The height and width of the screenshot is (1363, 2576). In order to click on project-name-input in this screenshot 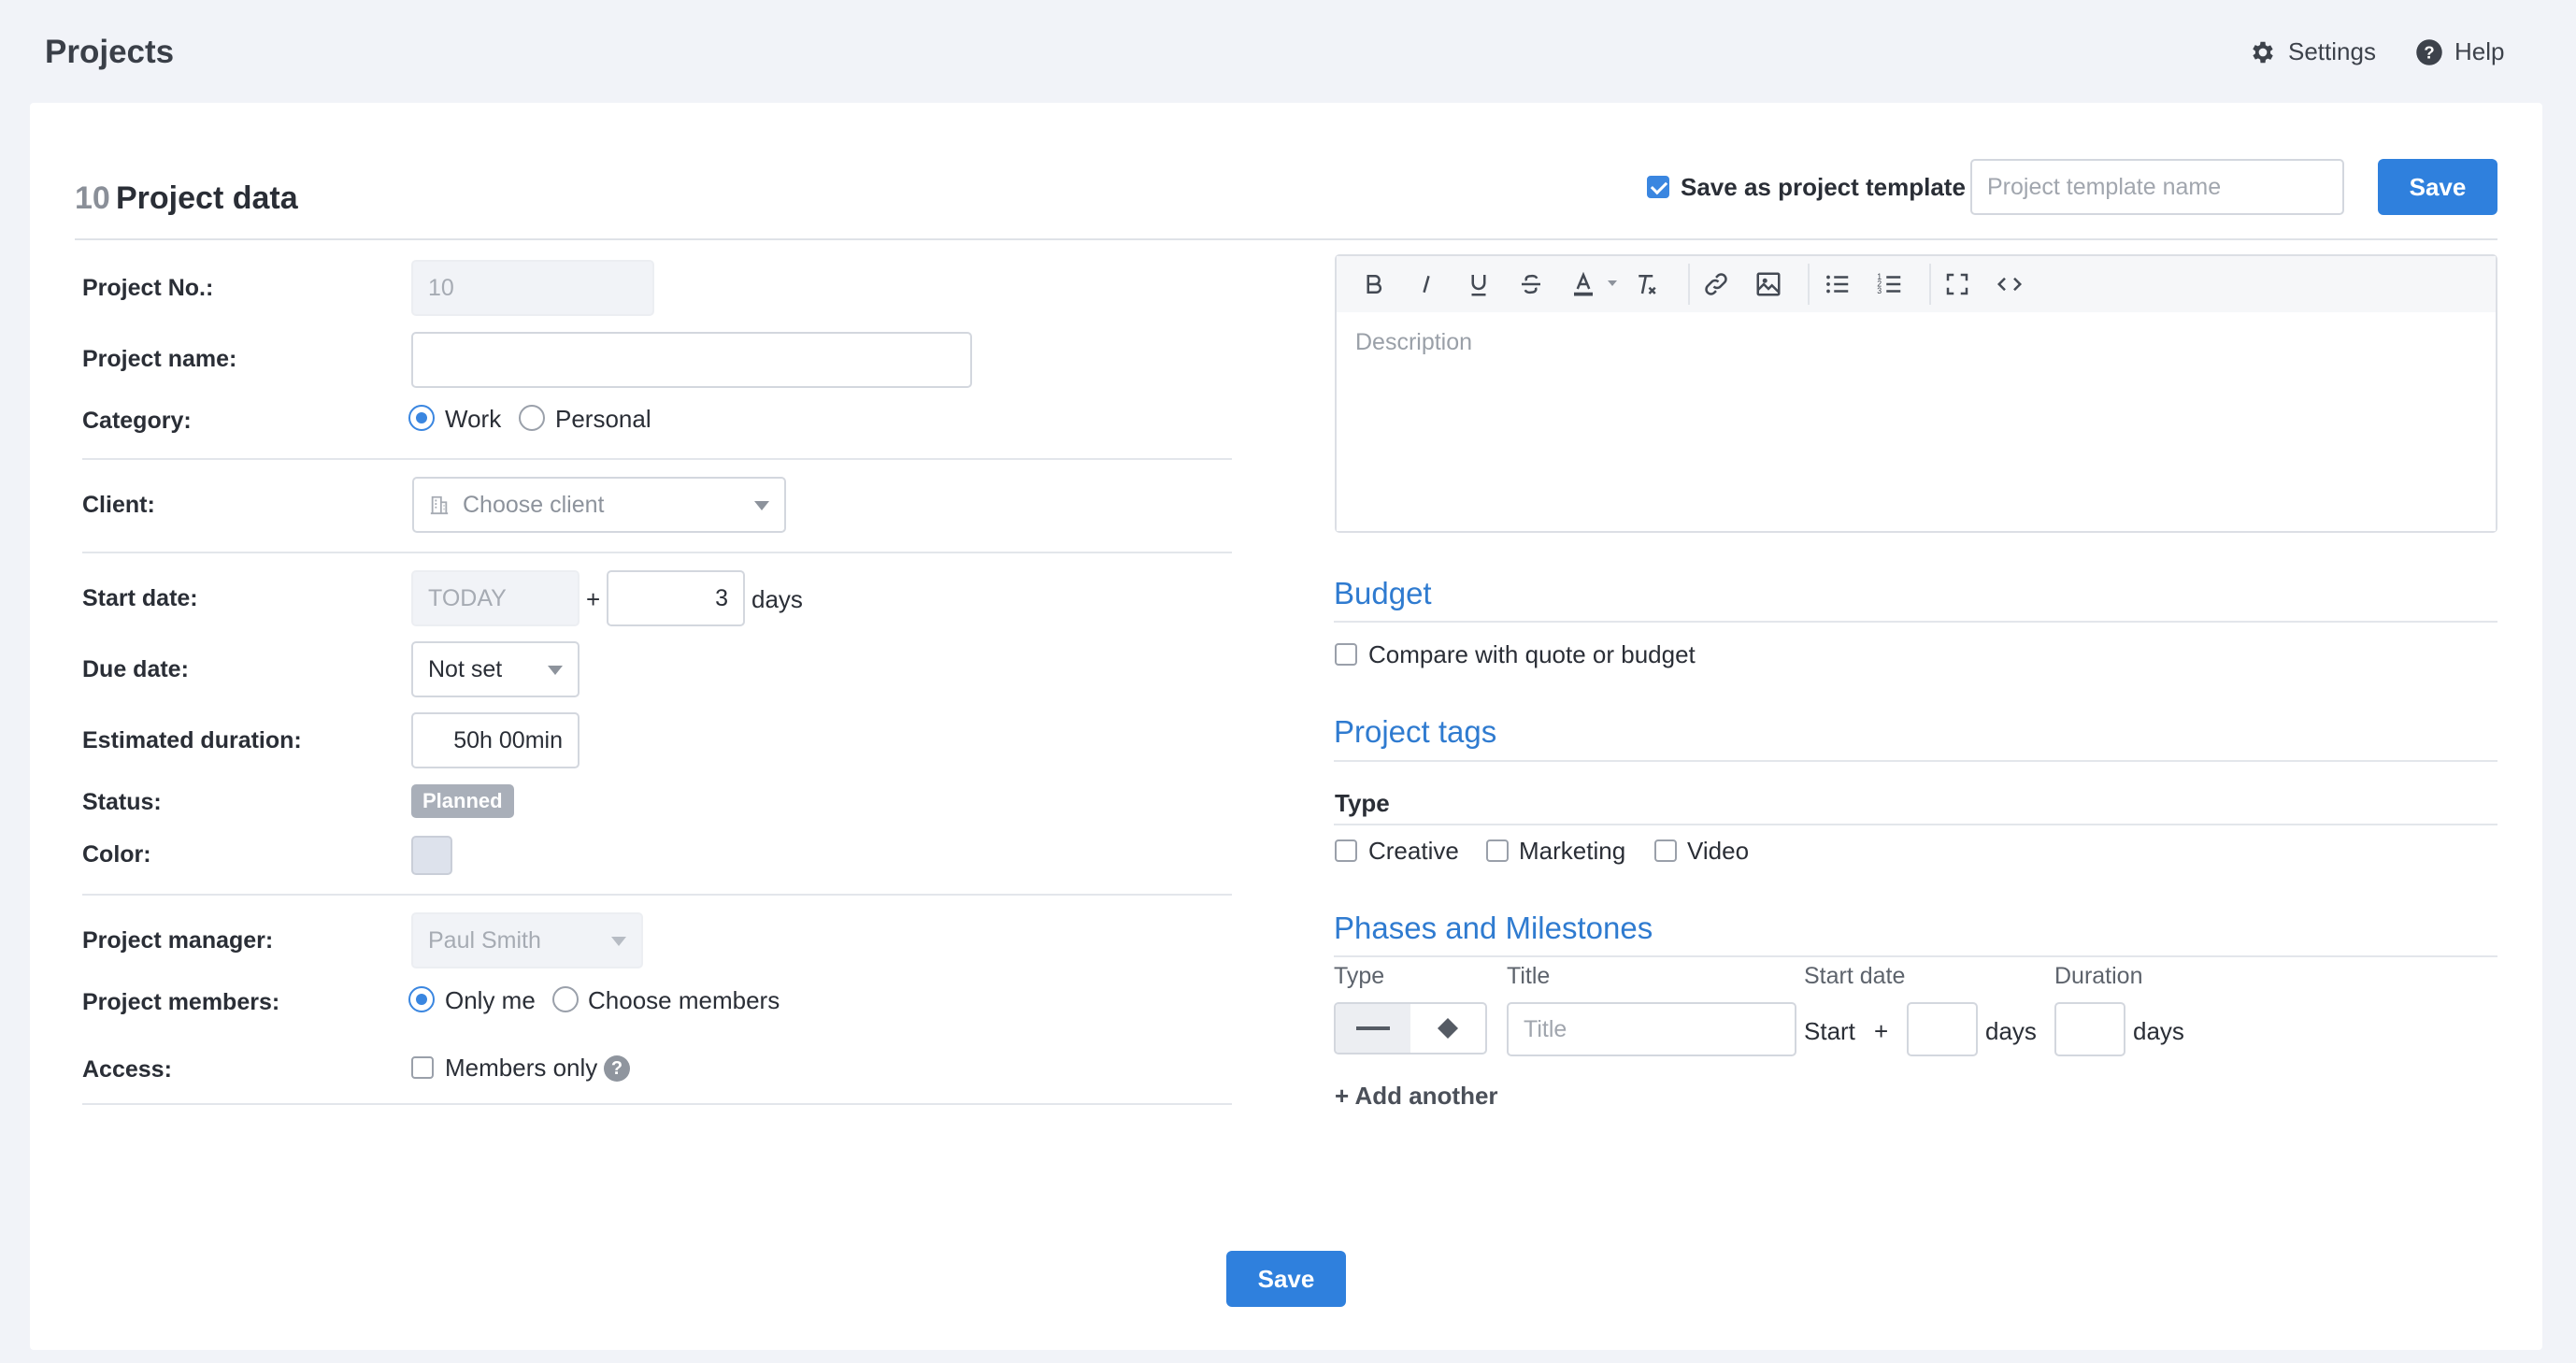, I will do `click(691, 360)`.